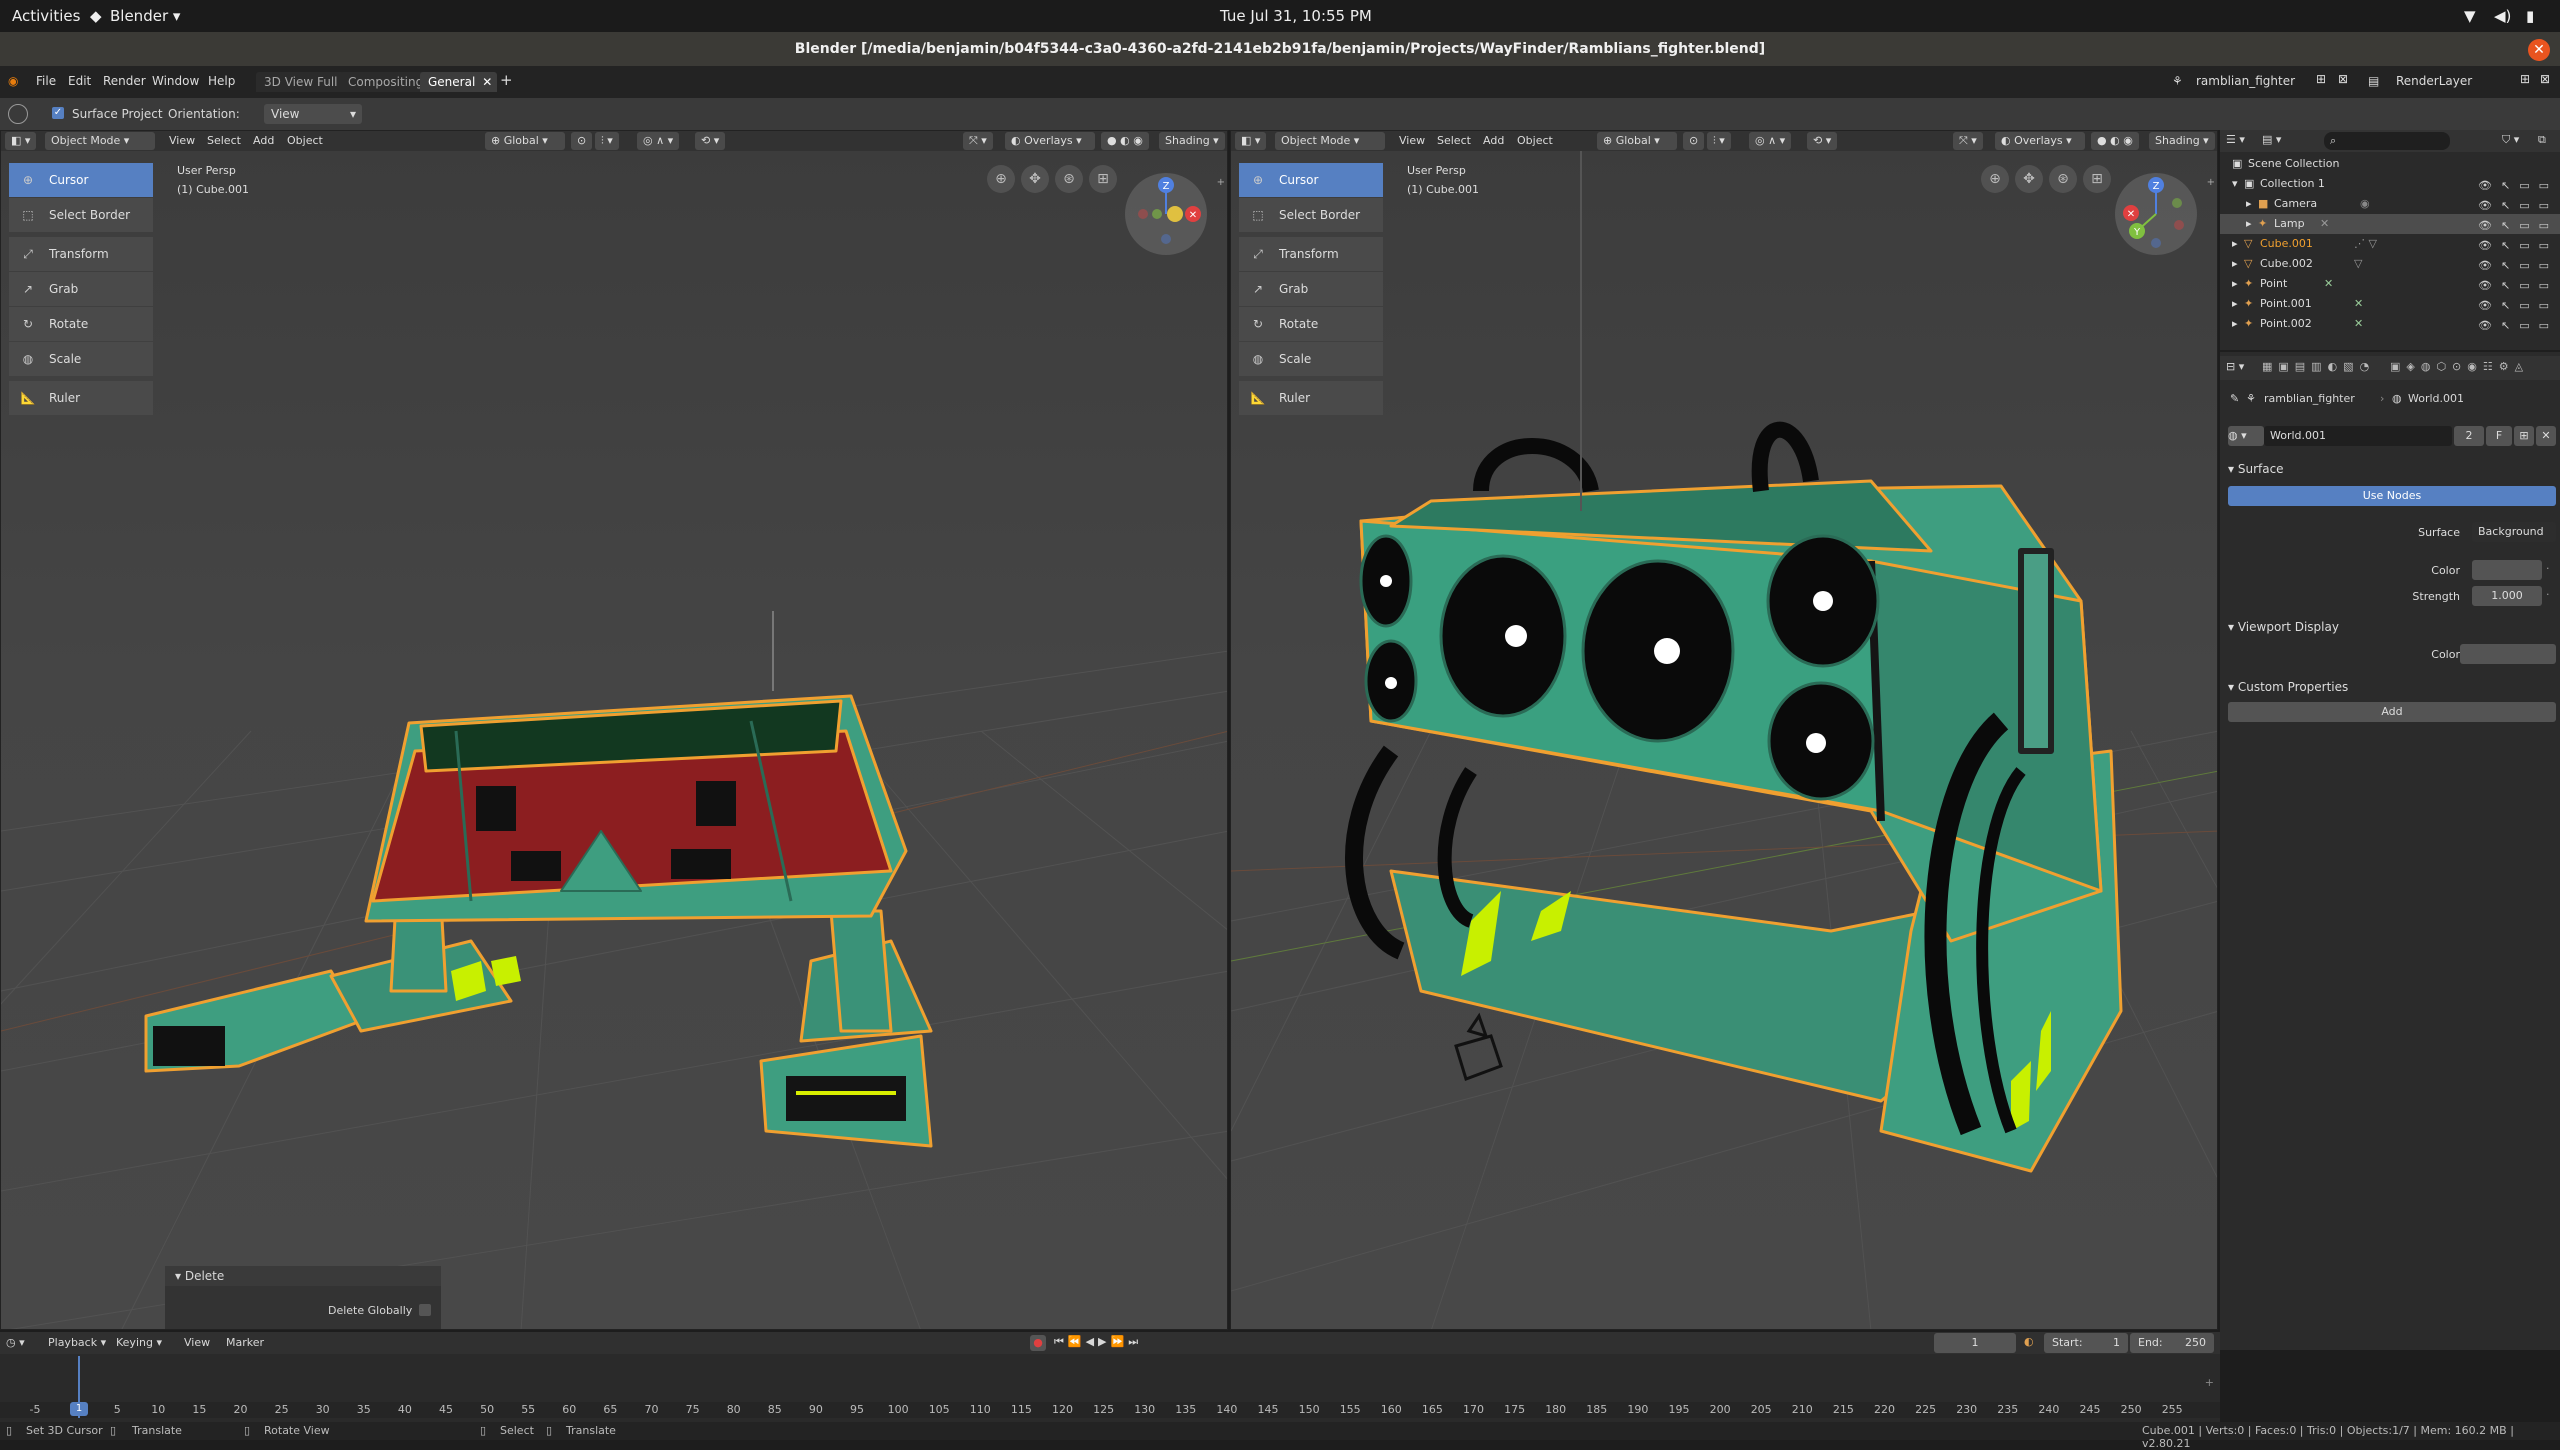 The image size is (2560, 1450). What do you see at coordinates (81, 324) in the screenshot?
I see `tool-rotate: ↻ Rotate` at bounding box center [81, 324].